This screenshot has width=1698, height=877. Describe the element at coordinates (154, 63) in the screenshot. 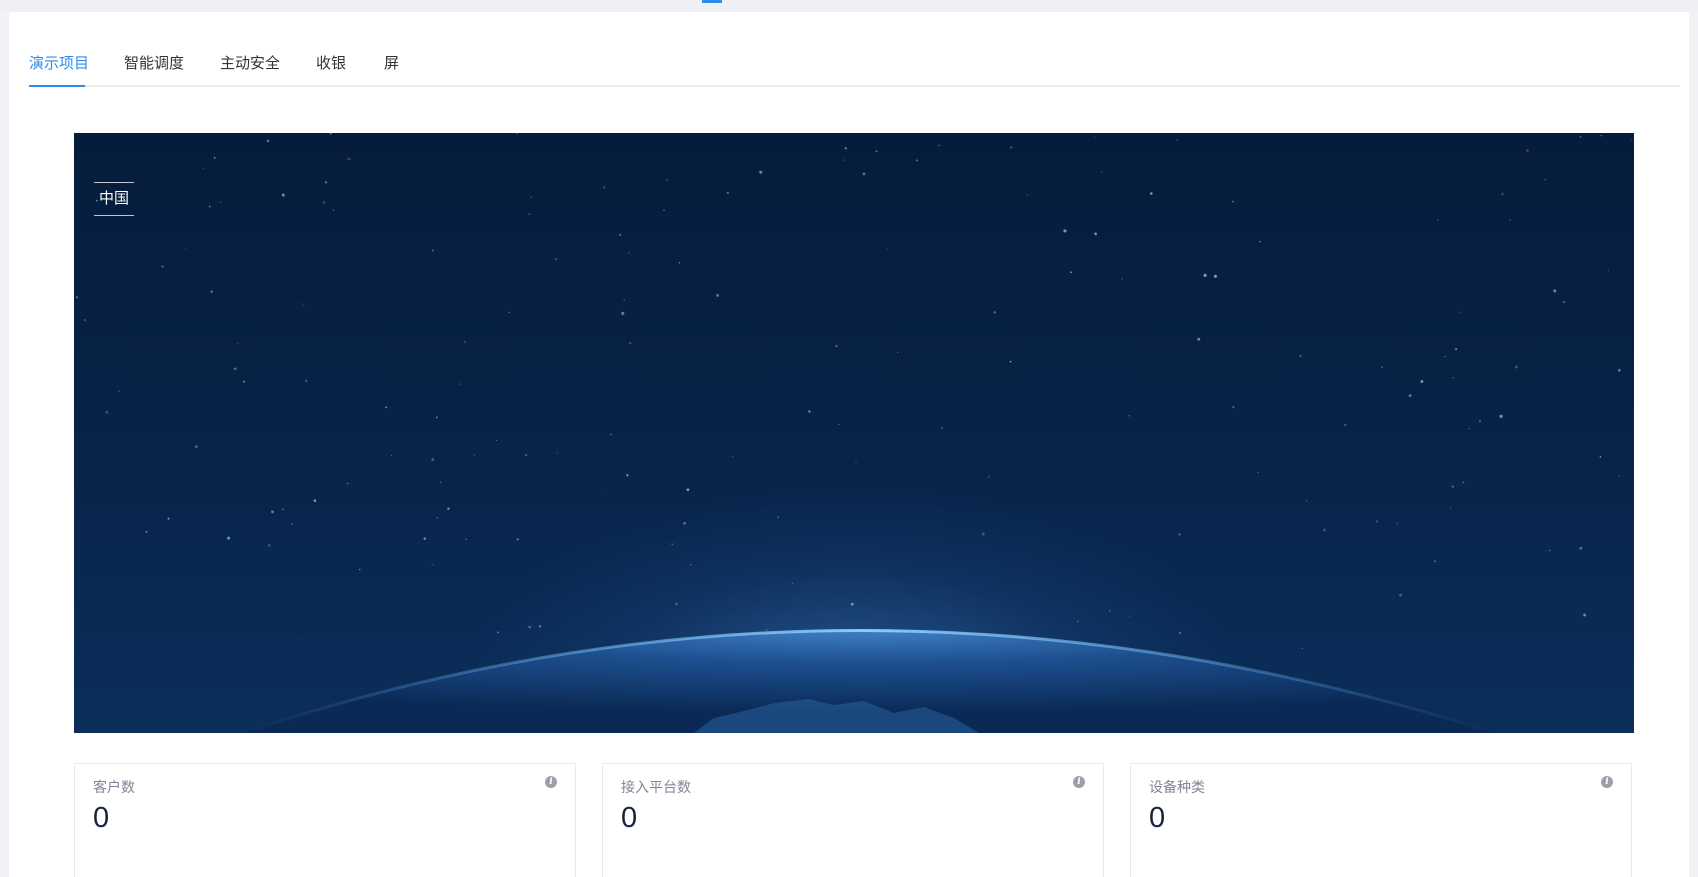

I see `tab-smart-dispatch: 智能调度` at that location.